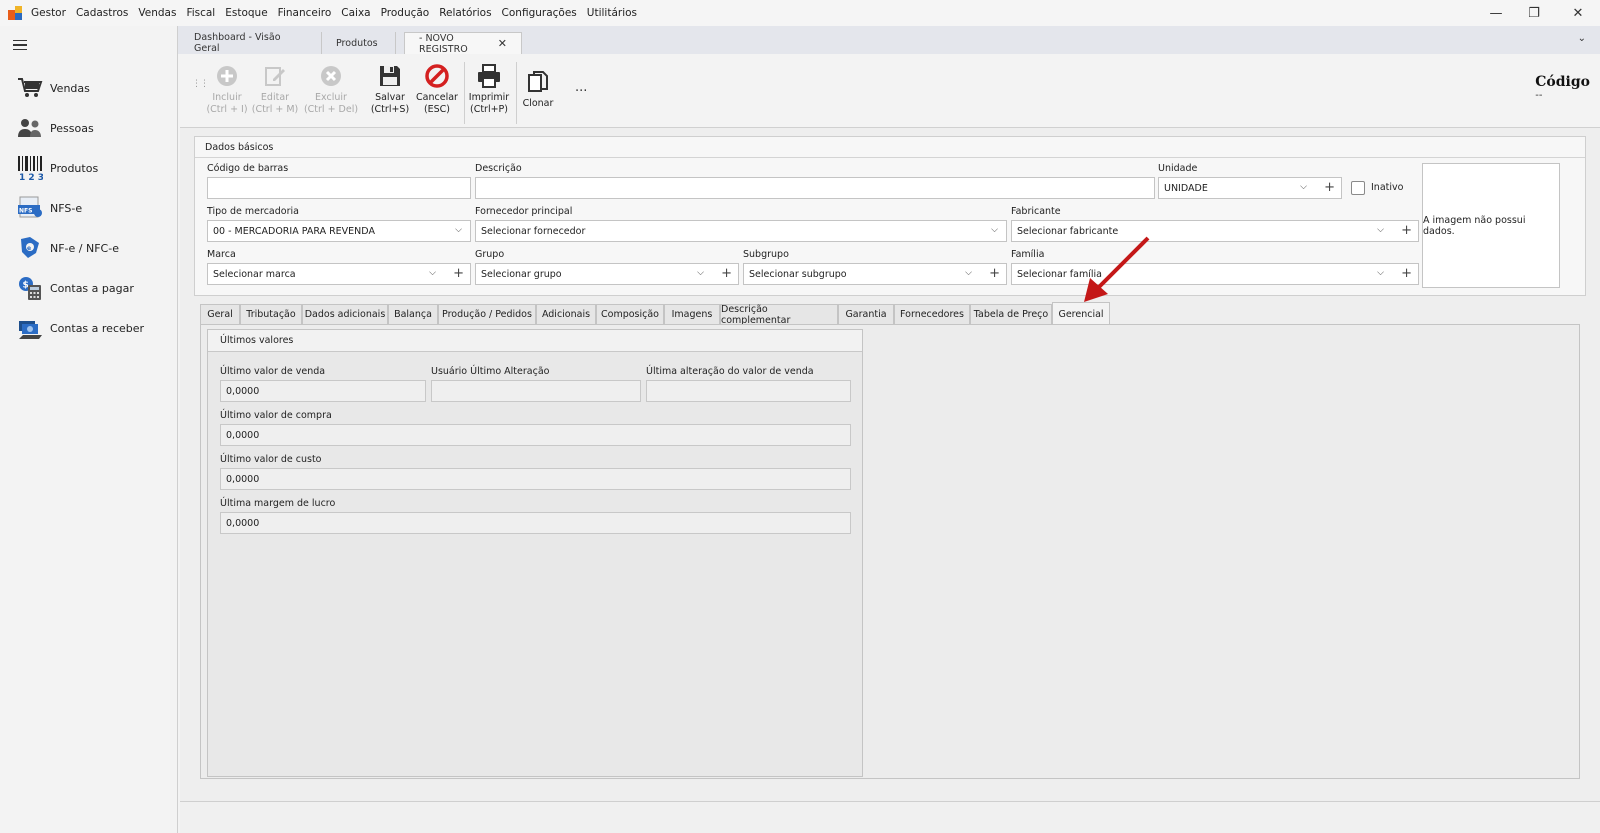 The width and height of the screenshot is (1600, 833). Describe the element at coordinates (390, 93) in the screenshot. I see `salvar-button: Salvar (Ctrl+S)` at that location.